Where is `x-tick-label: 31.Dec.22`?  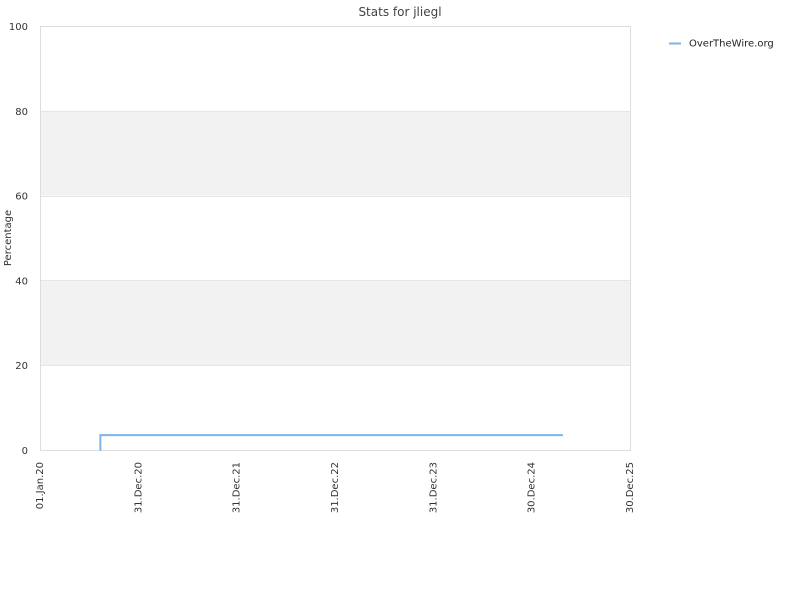 x-tick-label: 31.Dec.22 is located at coordinates (335, 487).